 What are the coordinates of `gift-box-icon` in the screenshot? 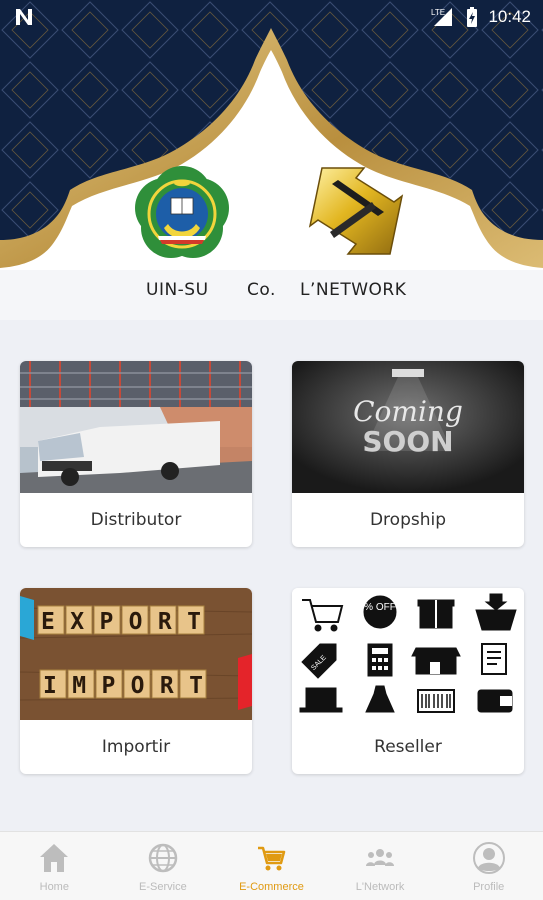 It's located at (436, 614).